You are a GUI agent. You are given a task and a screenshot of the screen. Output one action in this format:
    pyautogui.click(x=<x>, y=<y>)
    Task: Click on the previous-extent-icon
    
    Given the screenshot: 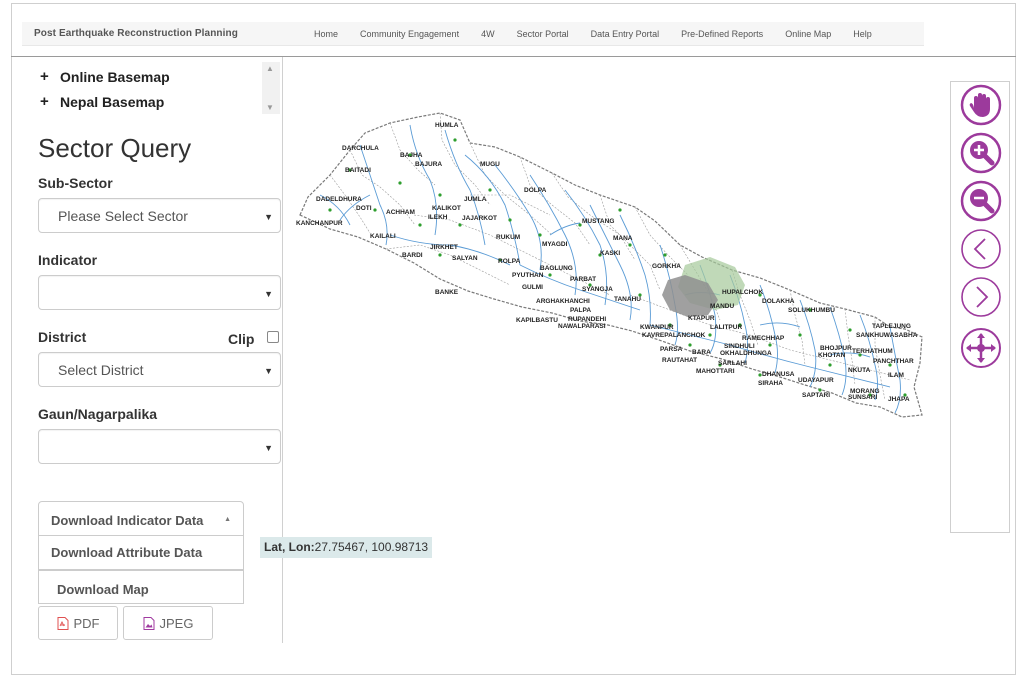 What is the action you would take?
    pyautogui.click(x=981, y=249)
    